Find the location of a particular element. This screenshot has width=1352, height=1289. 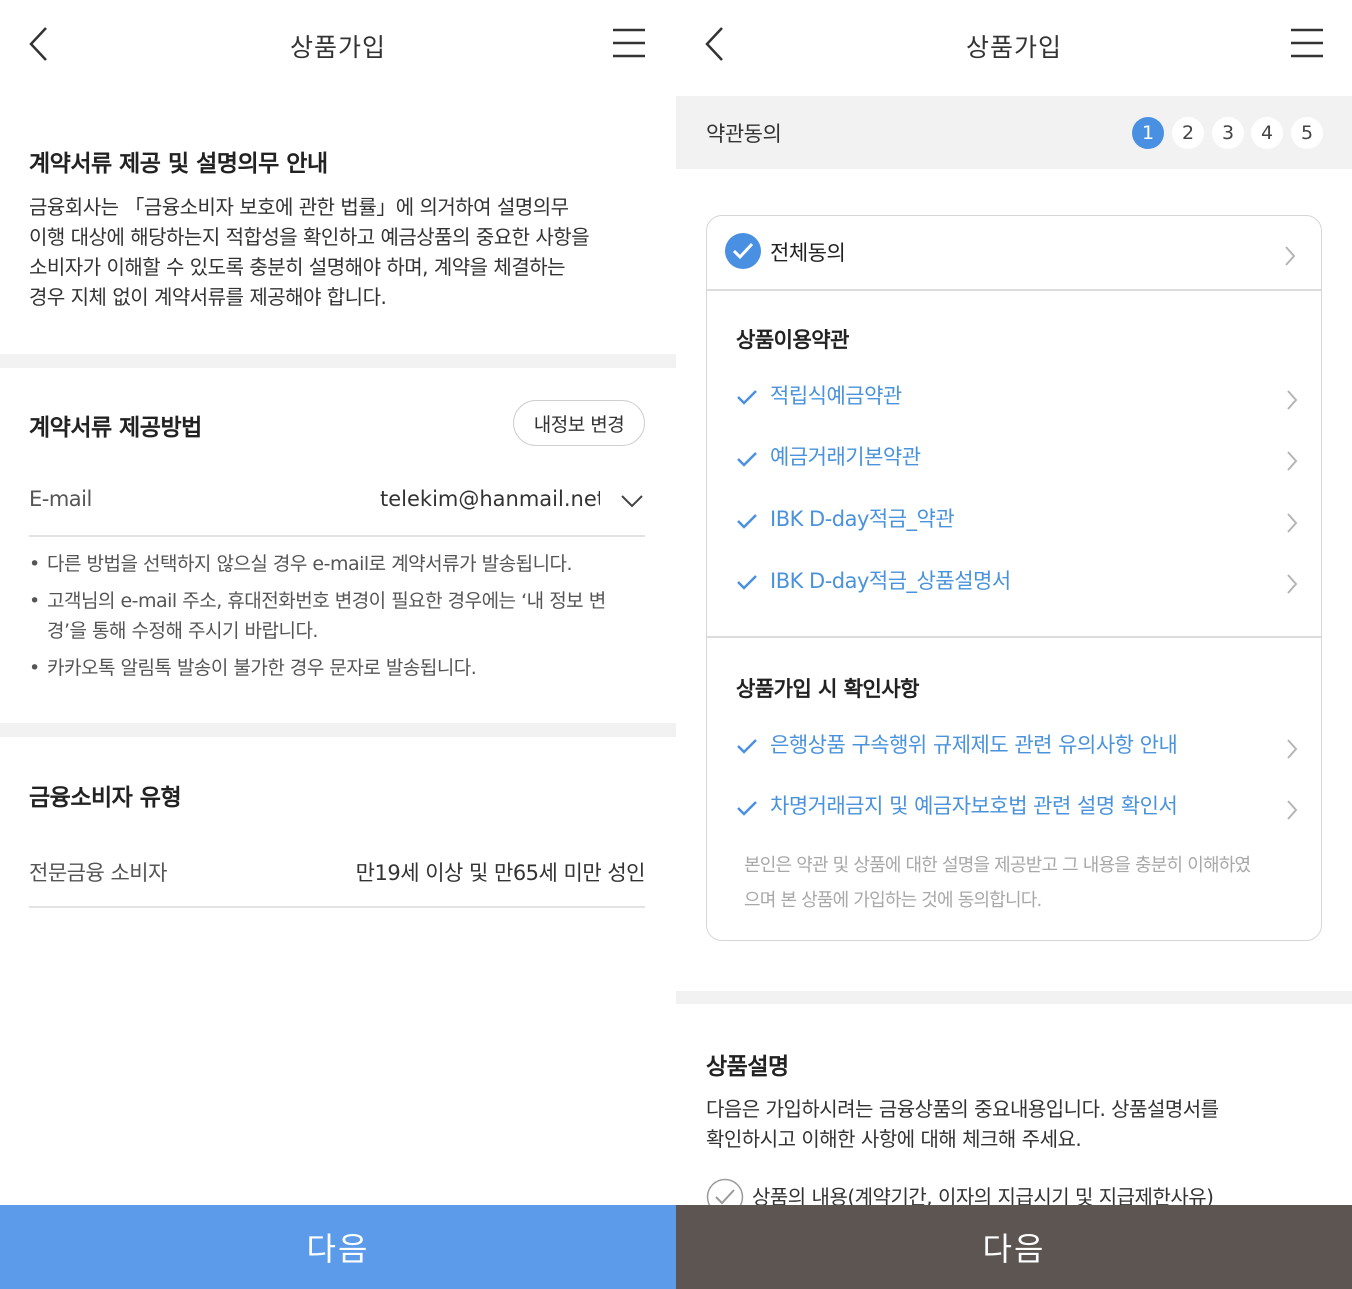

change-info-button: 내정보 변경 is located at coordinates (579, 423).